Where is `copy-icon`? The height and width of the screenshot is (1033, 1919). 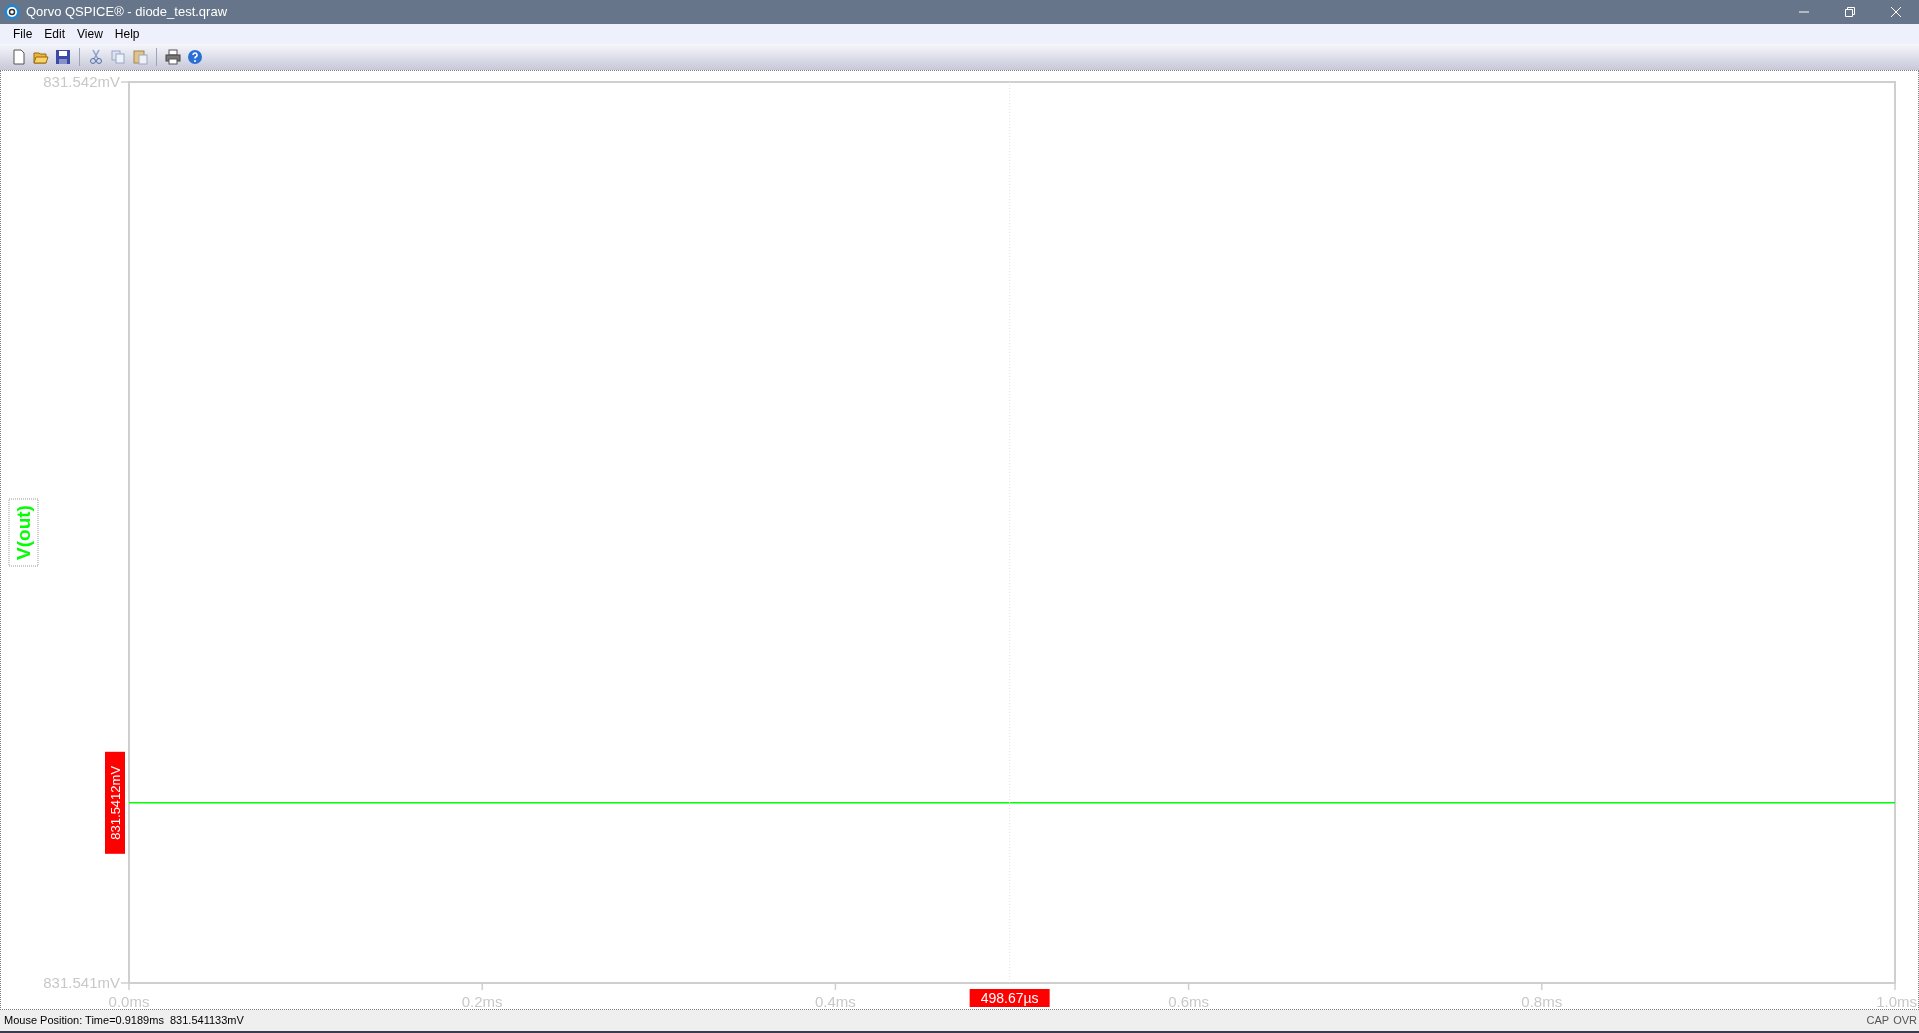 copy-icon is located at coordinates (118, 57).